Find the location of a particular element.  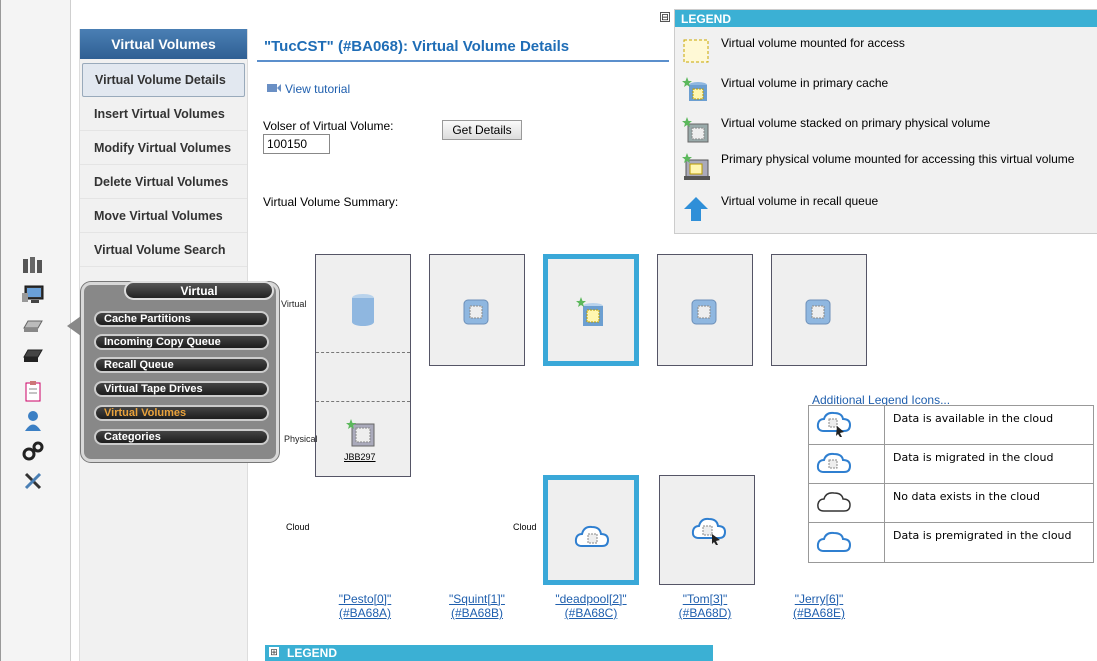

legend-title: LEGEND is located at coordinates (886, 18).